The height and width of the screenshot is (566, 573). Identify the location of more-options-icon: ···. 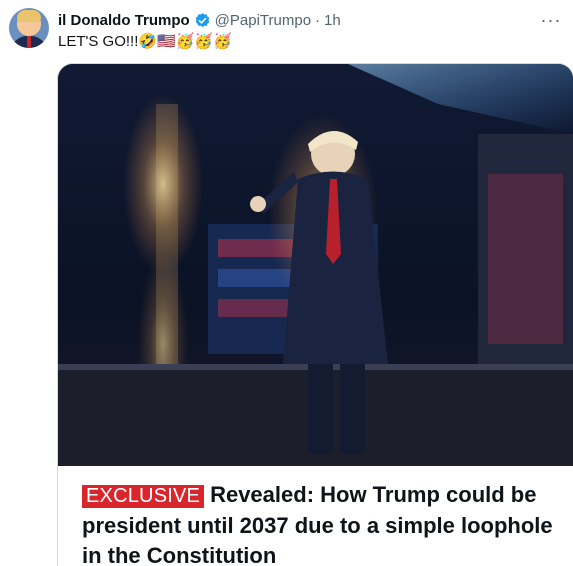
(551, 20).